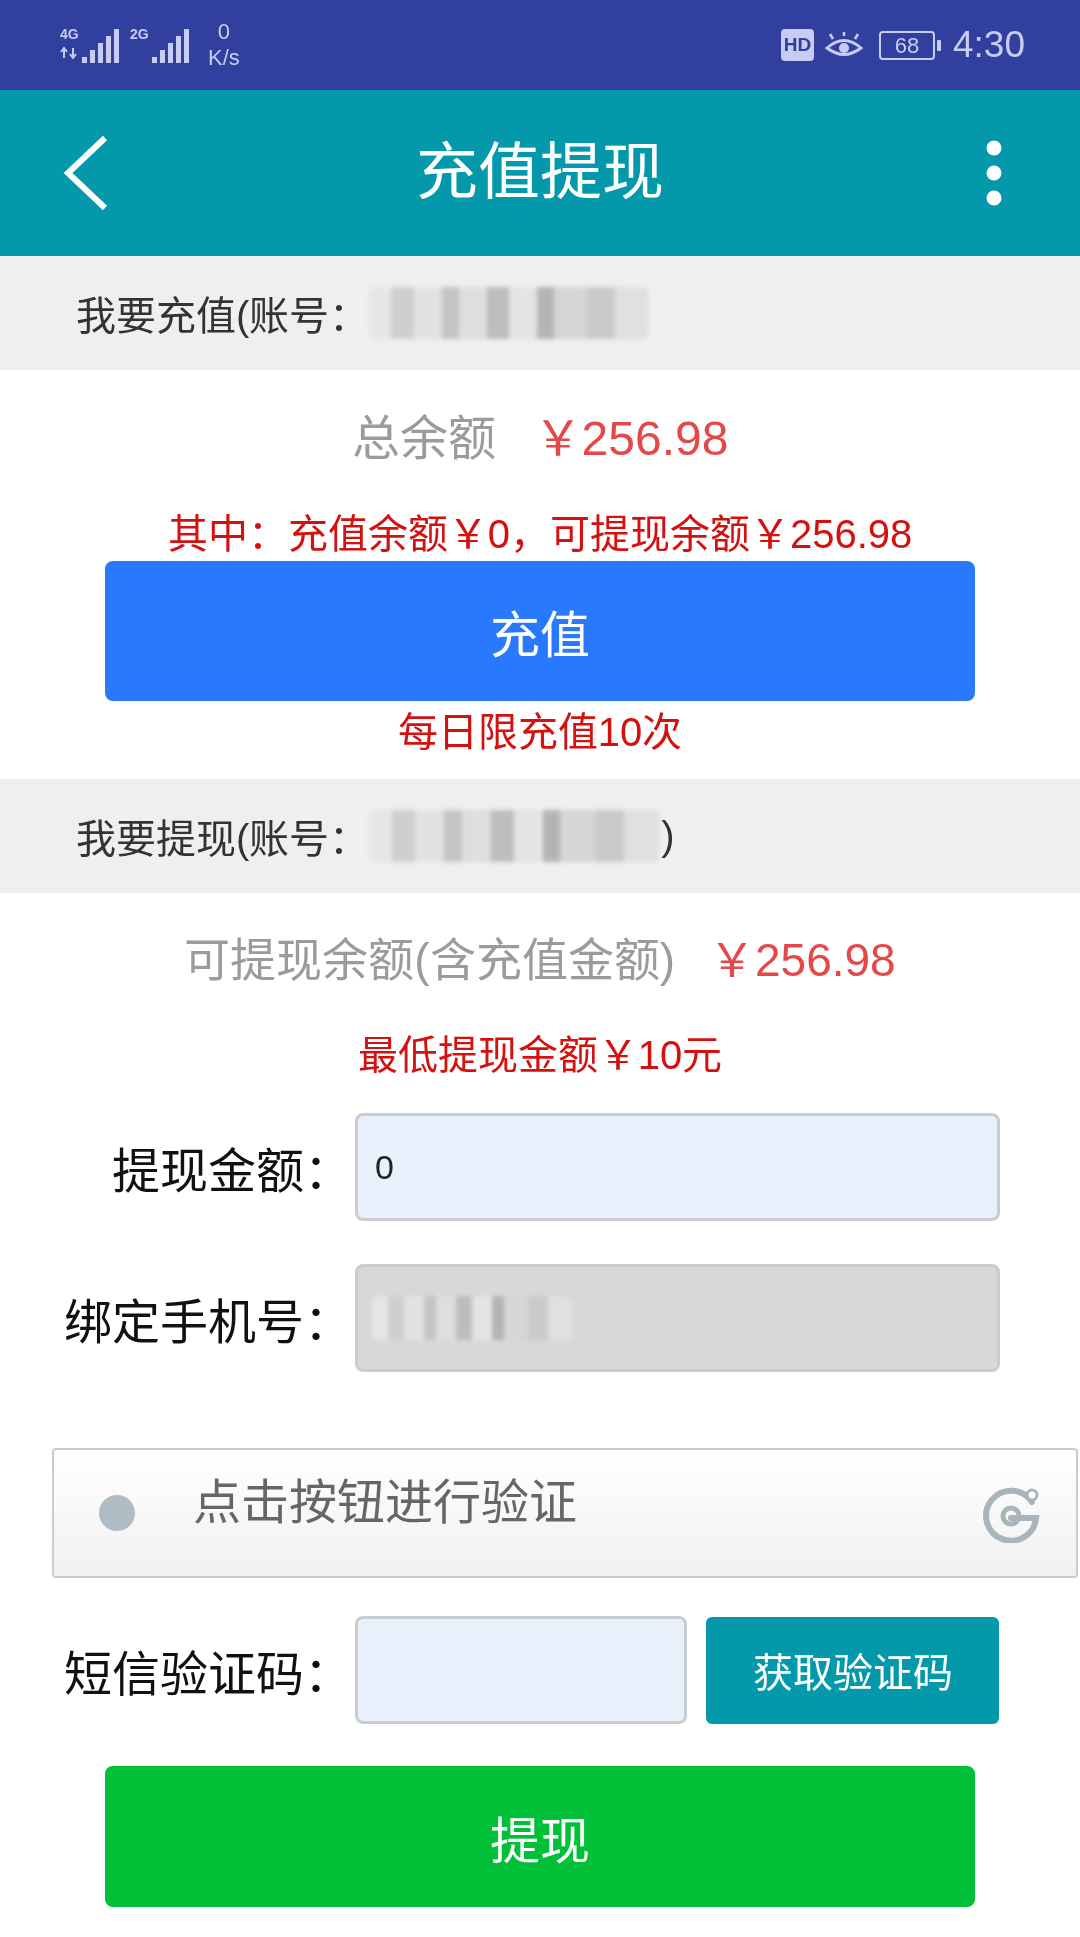  What do you see at coordinates (140, 34) in the screenshot?
I see `network-type-label: 2G` at bounding box center [140, 34].